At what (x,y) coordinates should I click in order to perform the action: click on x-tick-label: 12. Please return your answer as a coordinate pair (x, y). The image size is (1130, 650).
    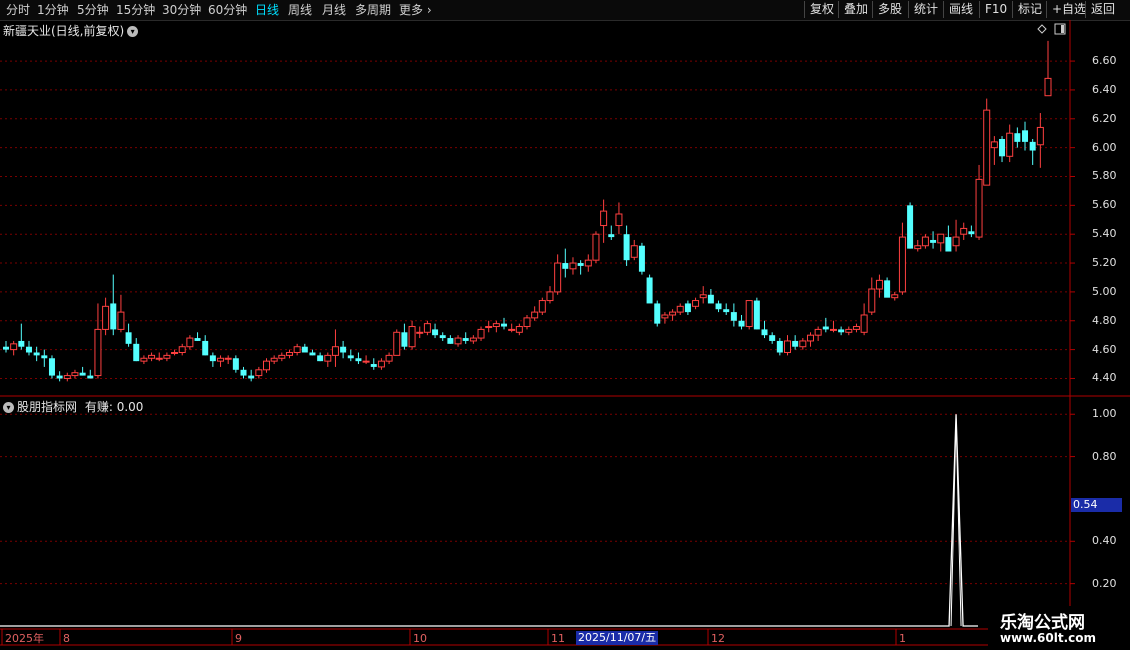
    Looking at the image, I should click on (718, 638).